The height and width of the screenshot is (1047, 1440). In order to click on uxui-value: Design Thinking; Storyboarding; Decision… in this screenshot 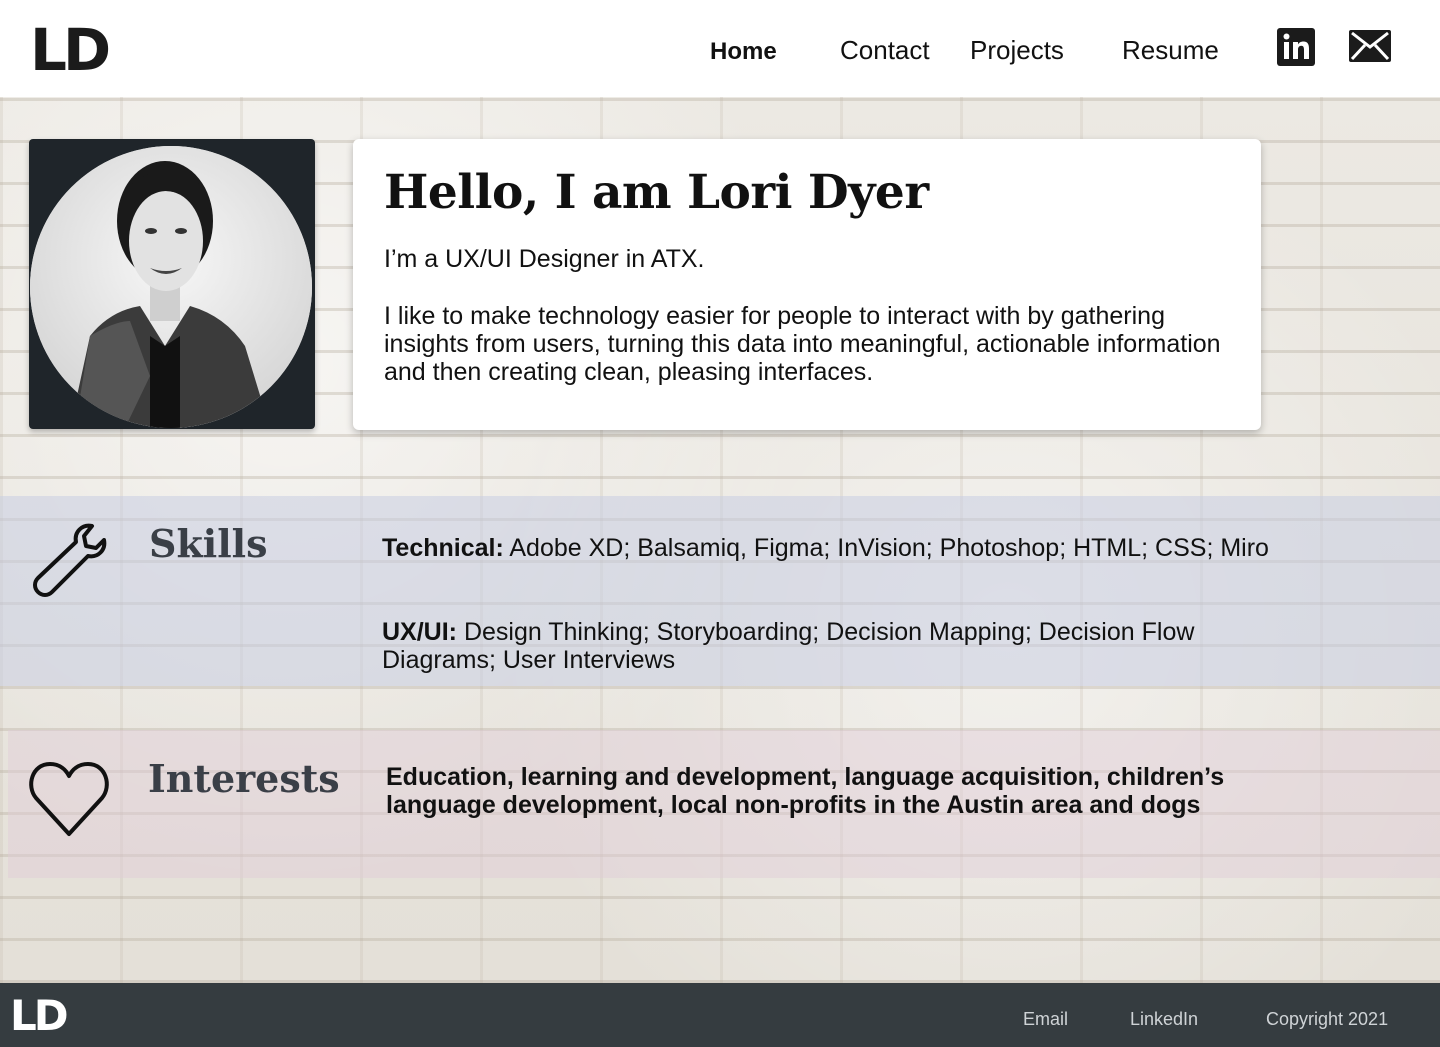, I will do `click(788, 646)`.